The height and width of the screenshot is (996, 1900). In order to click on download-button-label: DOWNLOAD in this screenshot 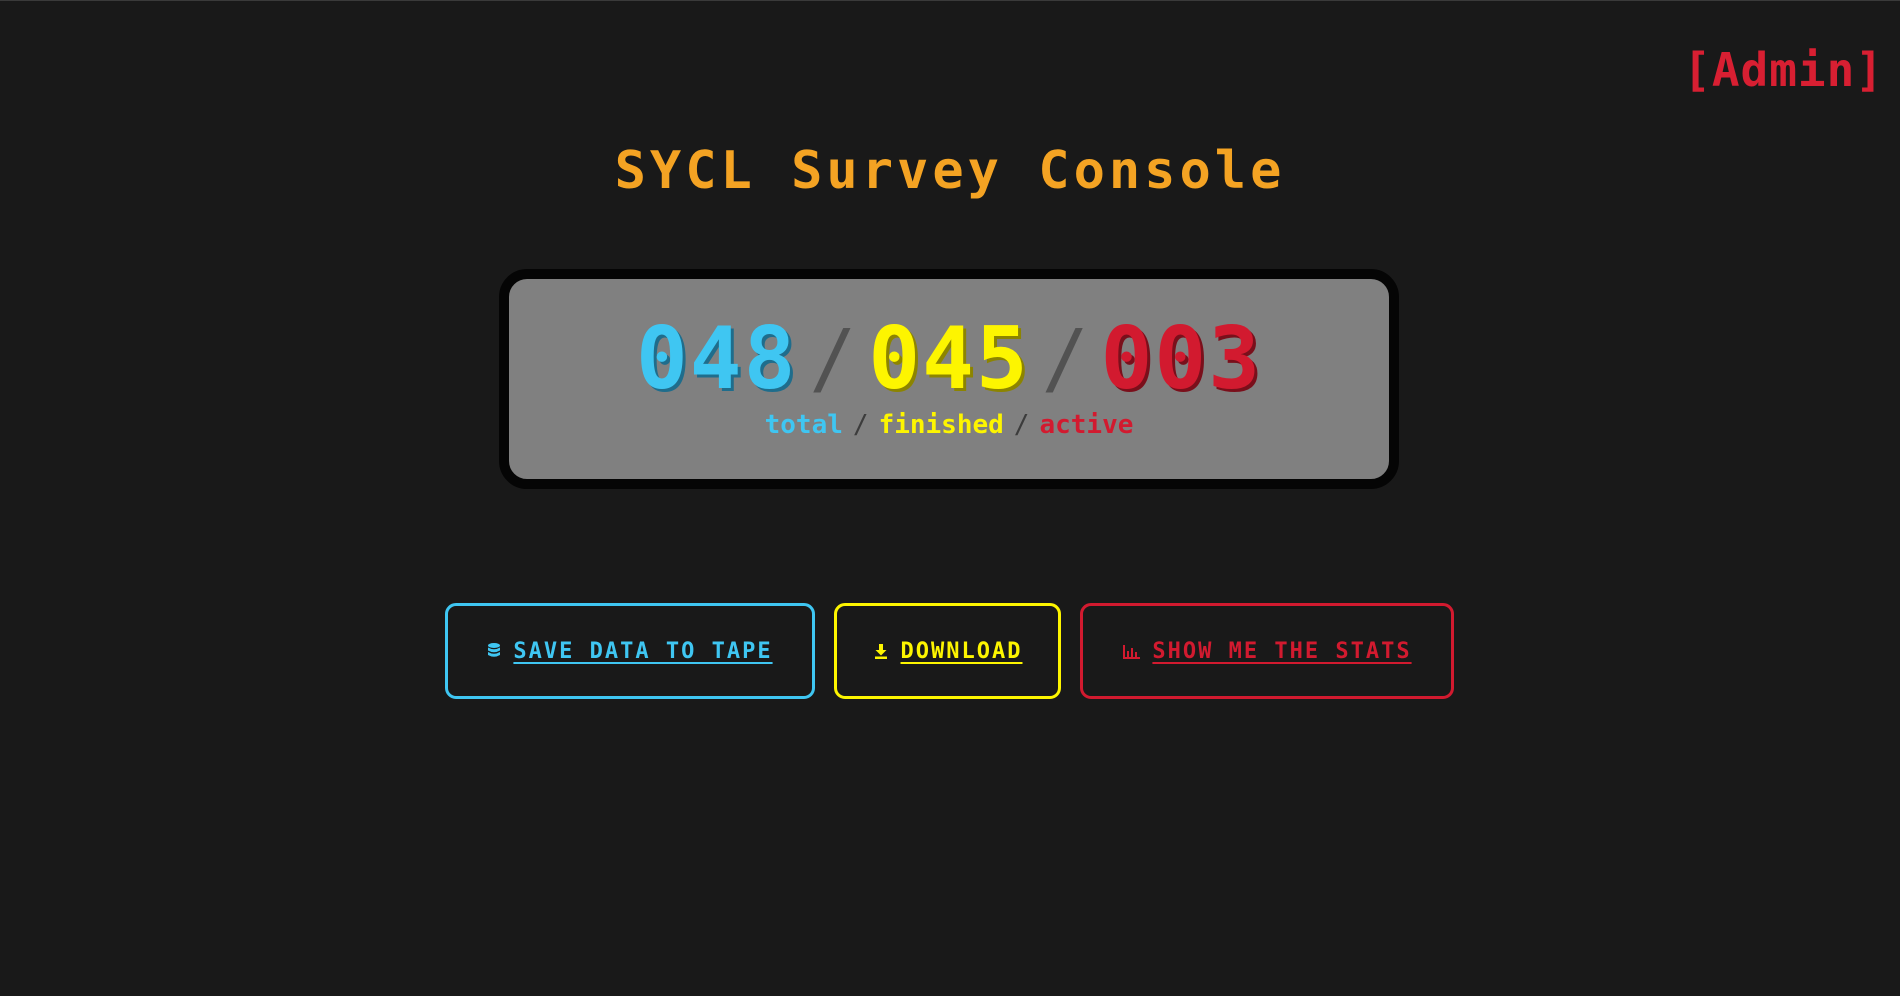, I will do `click(961, 651)`.